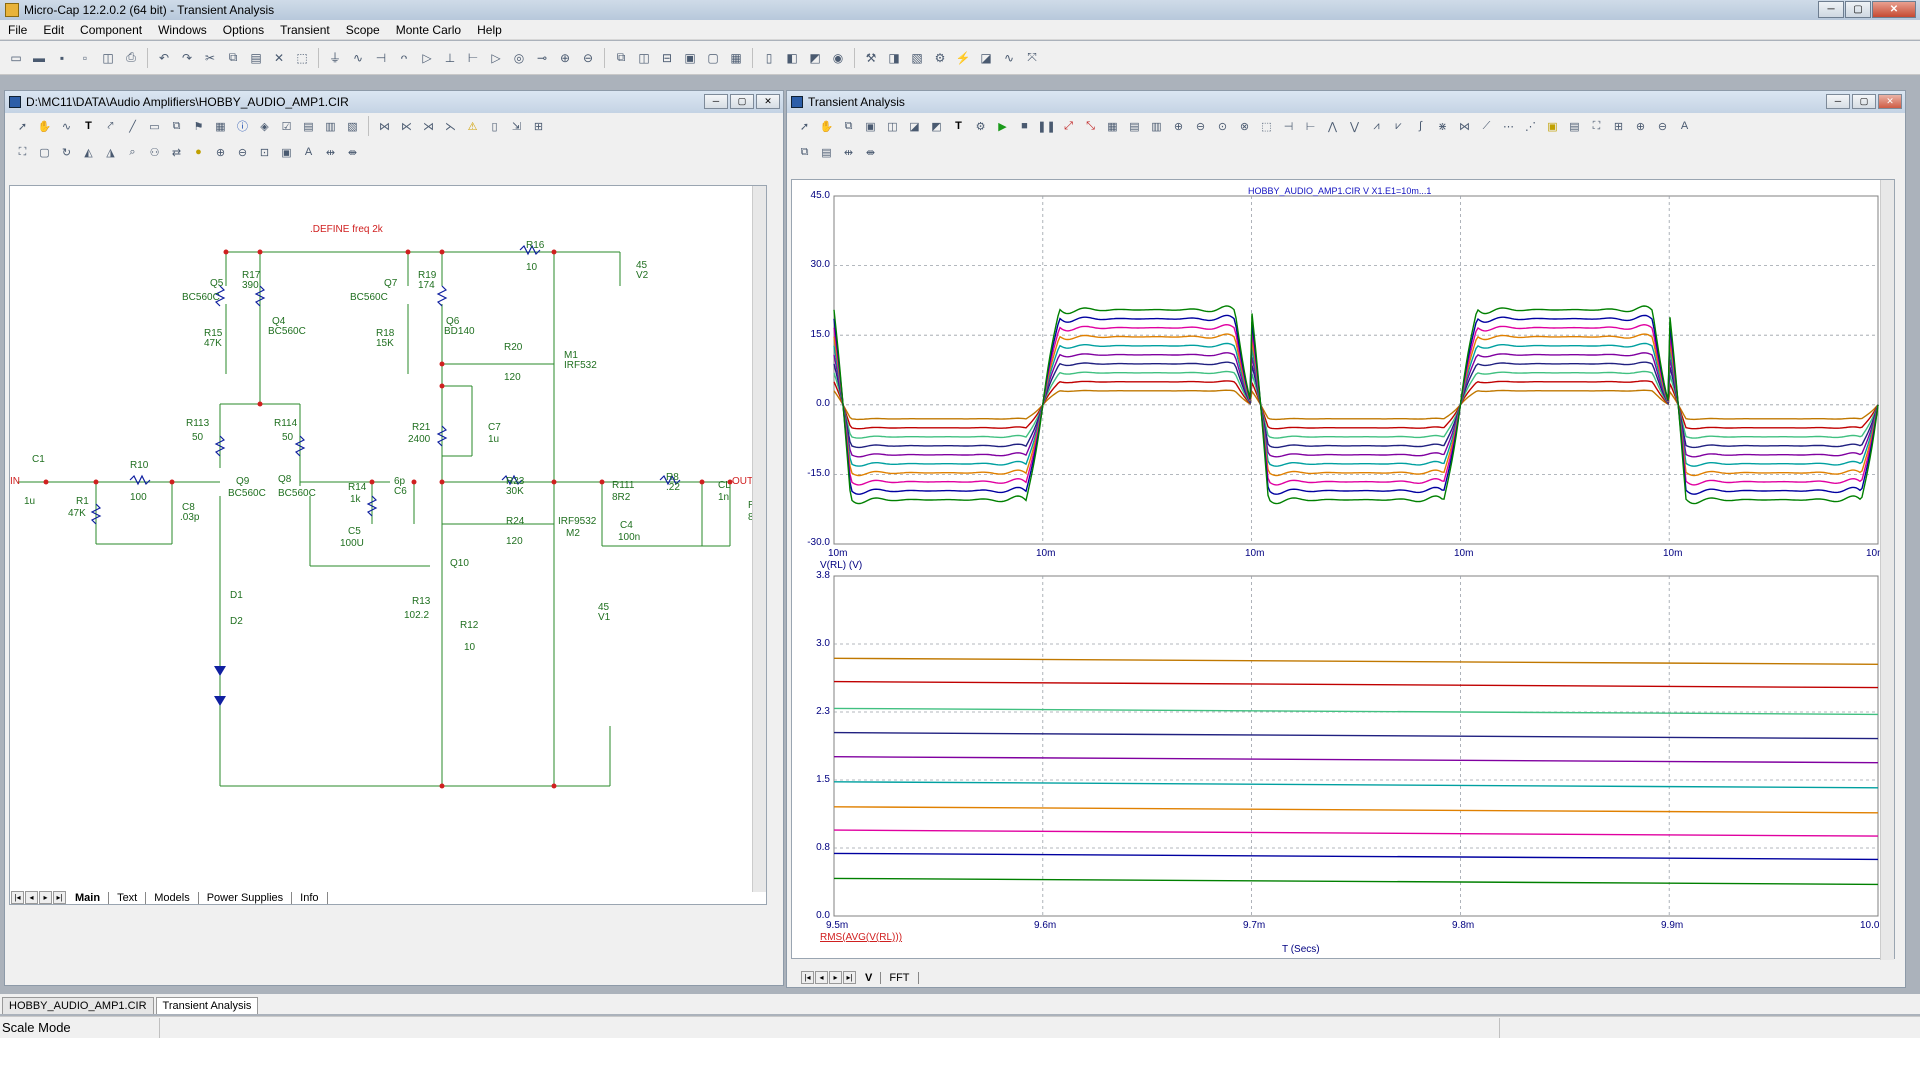  What do you see at coordinates (1596, 126) in the screenshot?
I see `fit-icon: ⛶` at bounding box center [1596, 126].